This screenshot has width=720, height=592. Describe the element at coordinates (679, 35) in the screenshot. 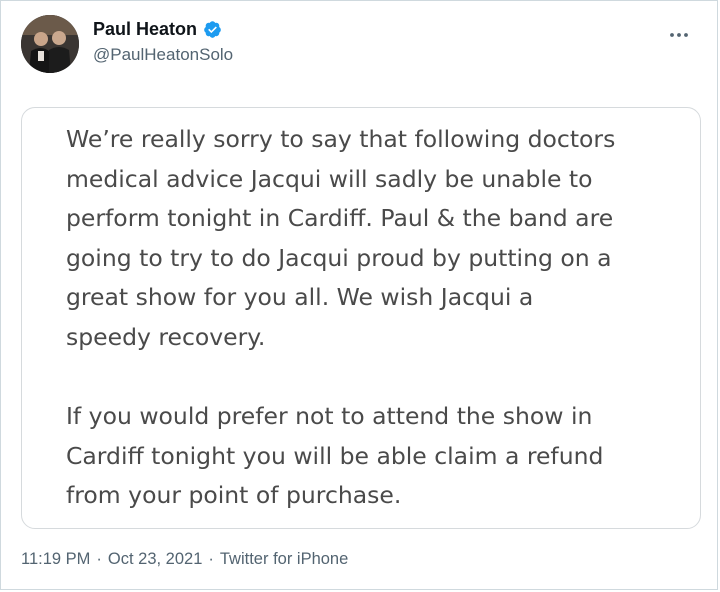

I see `more-options-icon` at that location.